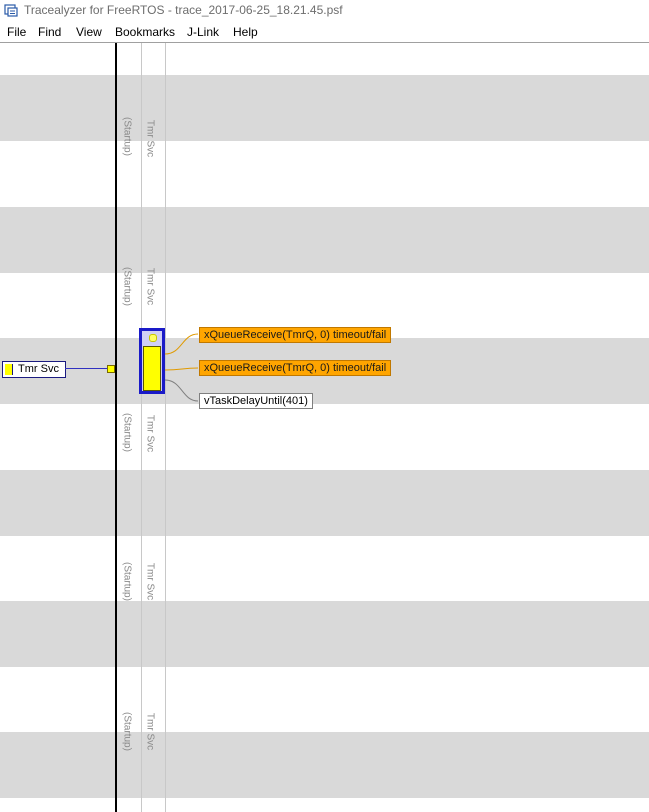  Describe the element at coordinates (324, 32) in the screenshot. I see `menu-bar: File Find View Bookmarks J-Link Help` at that location.